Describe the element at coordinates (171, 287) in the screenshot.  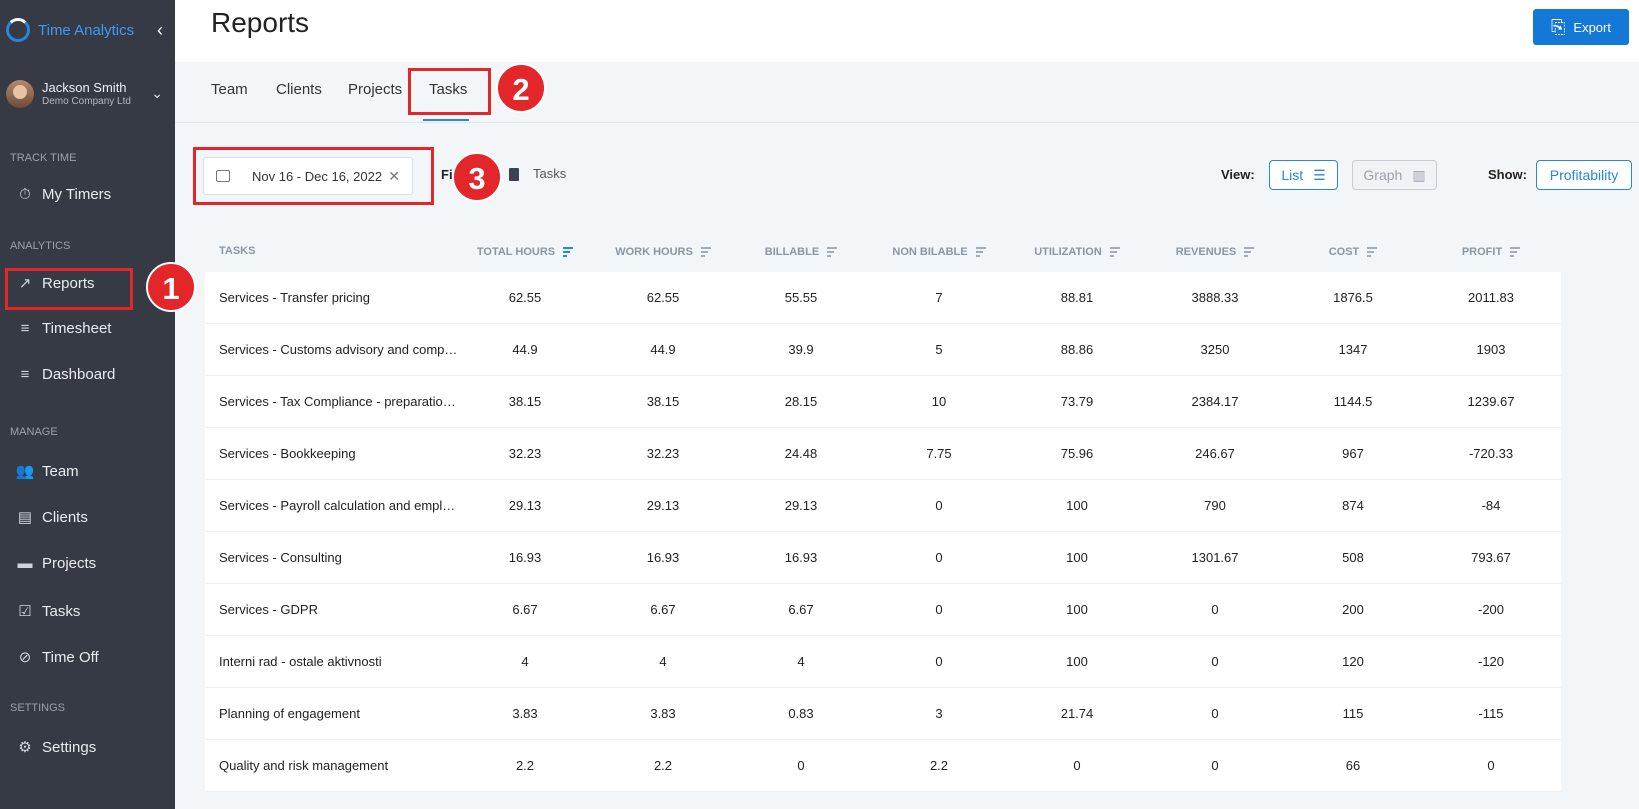
I see `step-badge-1: 1` at that location.